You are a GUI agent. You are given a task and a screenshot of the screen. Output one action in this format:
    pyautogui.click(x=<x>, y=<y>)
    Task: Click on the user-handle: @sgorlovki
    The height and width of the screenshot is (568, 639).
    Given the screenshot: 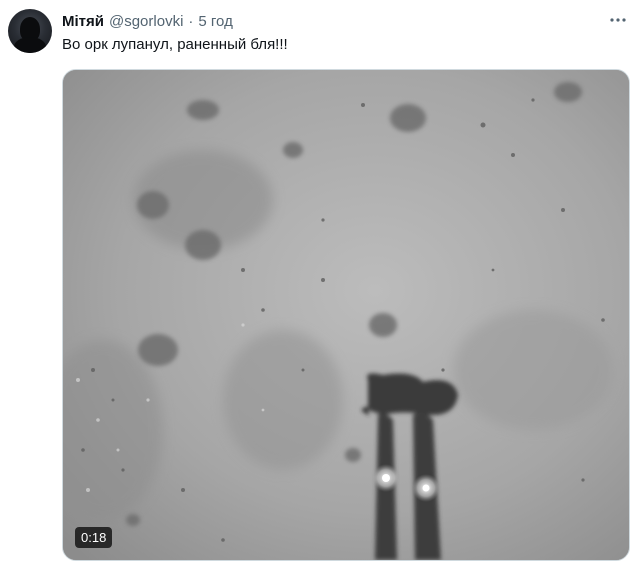 What is the action you would take?
    pyautogui.click(x=146, y=21)
    